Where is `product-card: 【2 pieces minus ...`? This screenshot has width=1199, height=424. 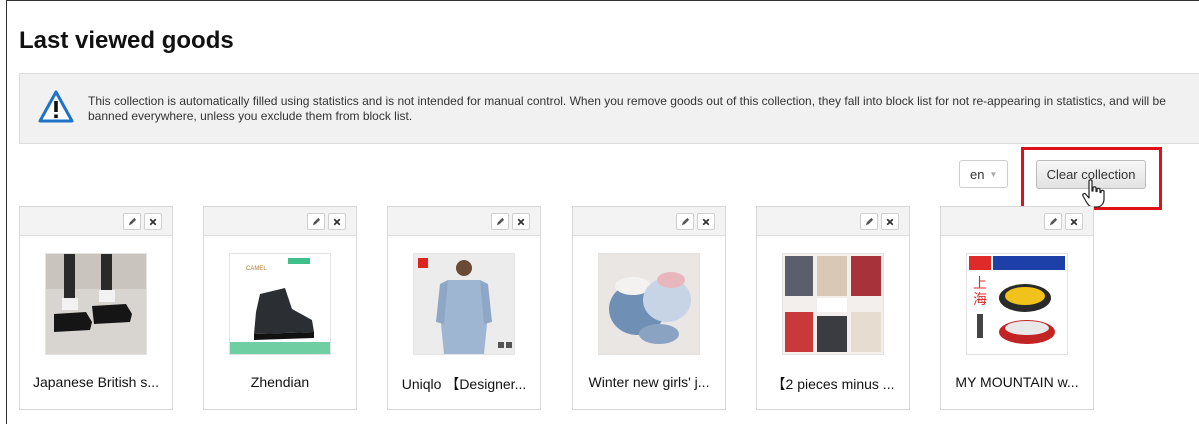
product-card: 【2 pieces minus ... is located at coordinates (833, 308).